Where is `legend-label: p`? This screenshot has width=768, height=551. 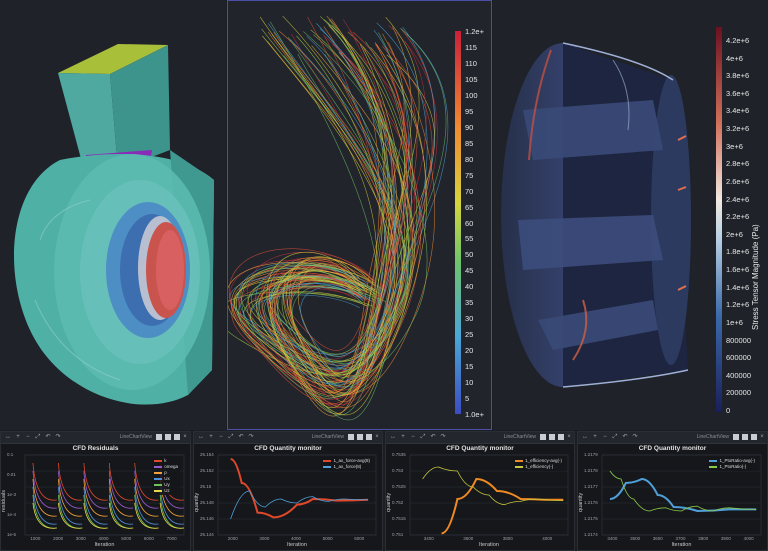
legend-label: p is located at coordinates (165, 472).